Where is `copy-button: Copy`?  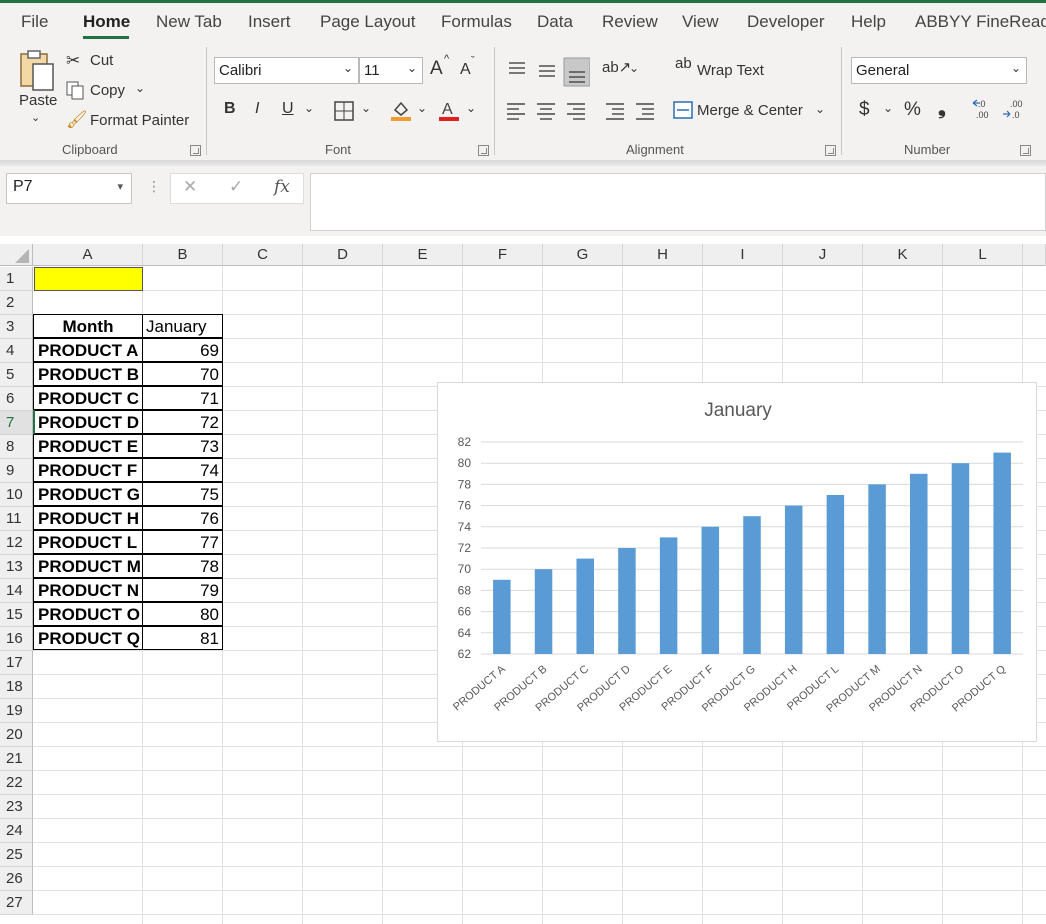 copy-button: Copy is located at coordinates (107, 90).